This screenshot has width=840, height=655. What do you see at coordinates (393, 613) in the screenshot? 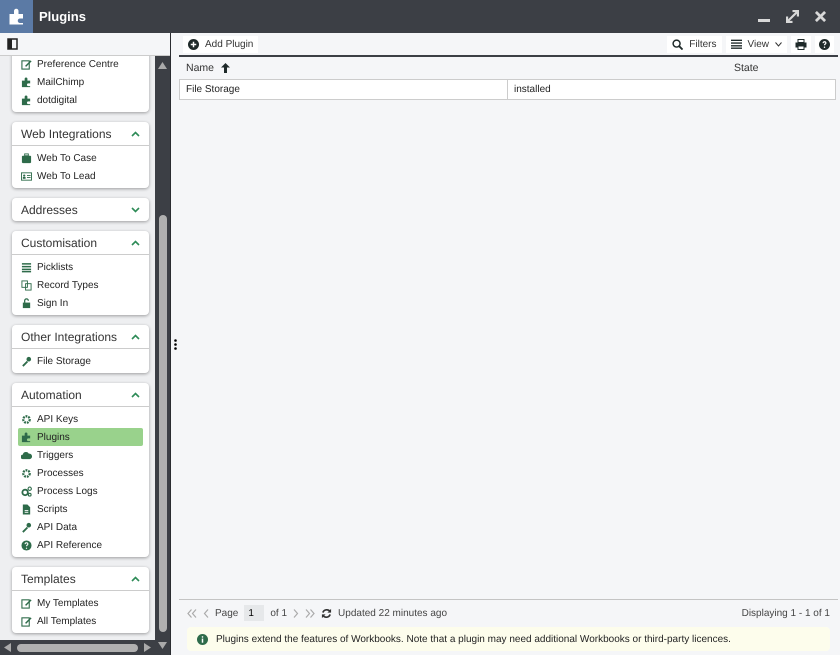
I see `updated-text: Updated 22 minutes ago` at bounding box center [393, 613].